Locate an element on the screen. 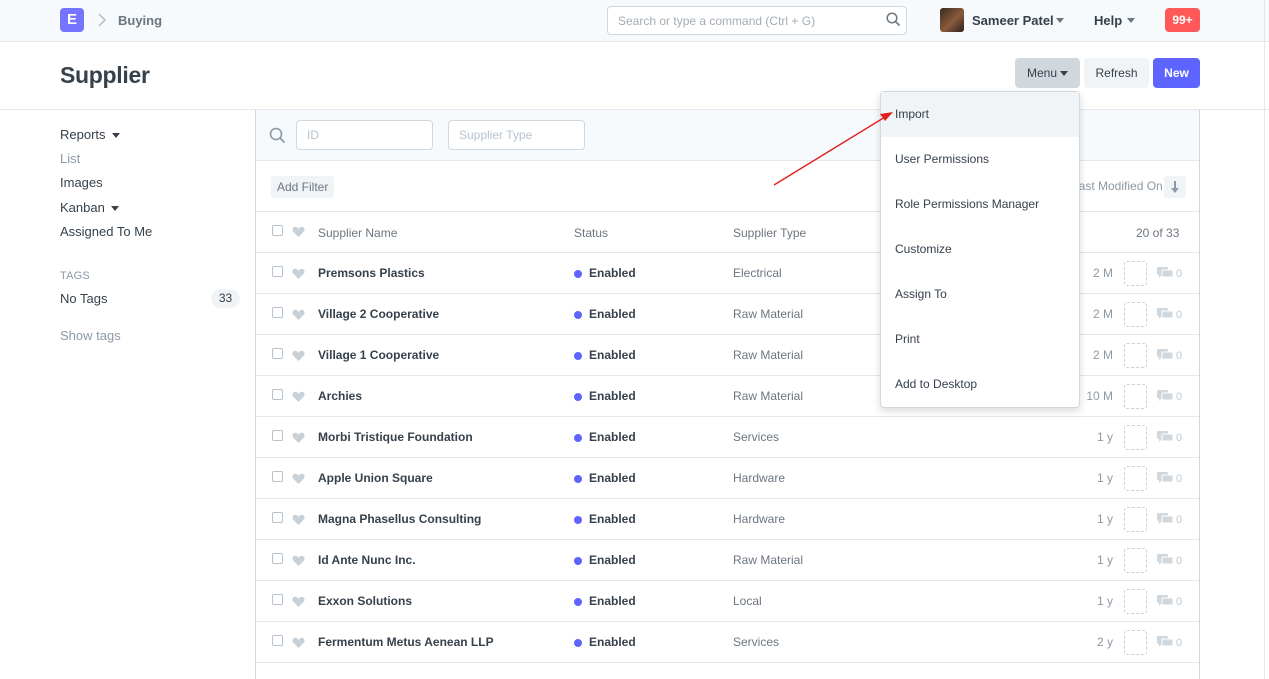 Image resolution: width=1269 pixels, height=679 pixels. breadcrumb-buying: Buying is located at coordinates (140, 20).